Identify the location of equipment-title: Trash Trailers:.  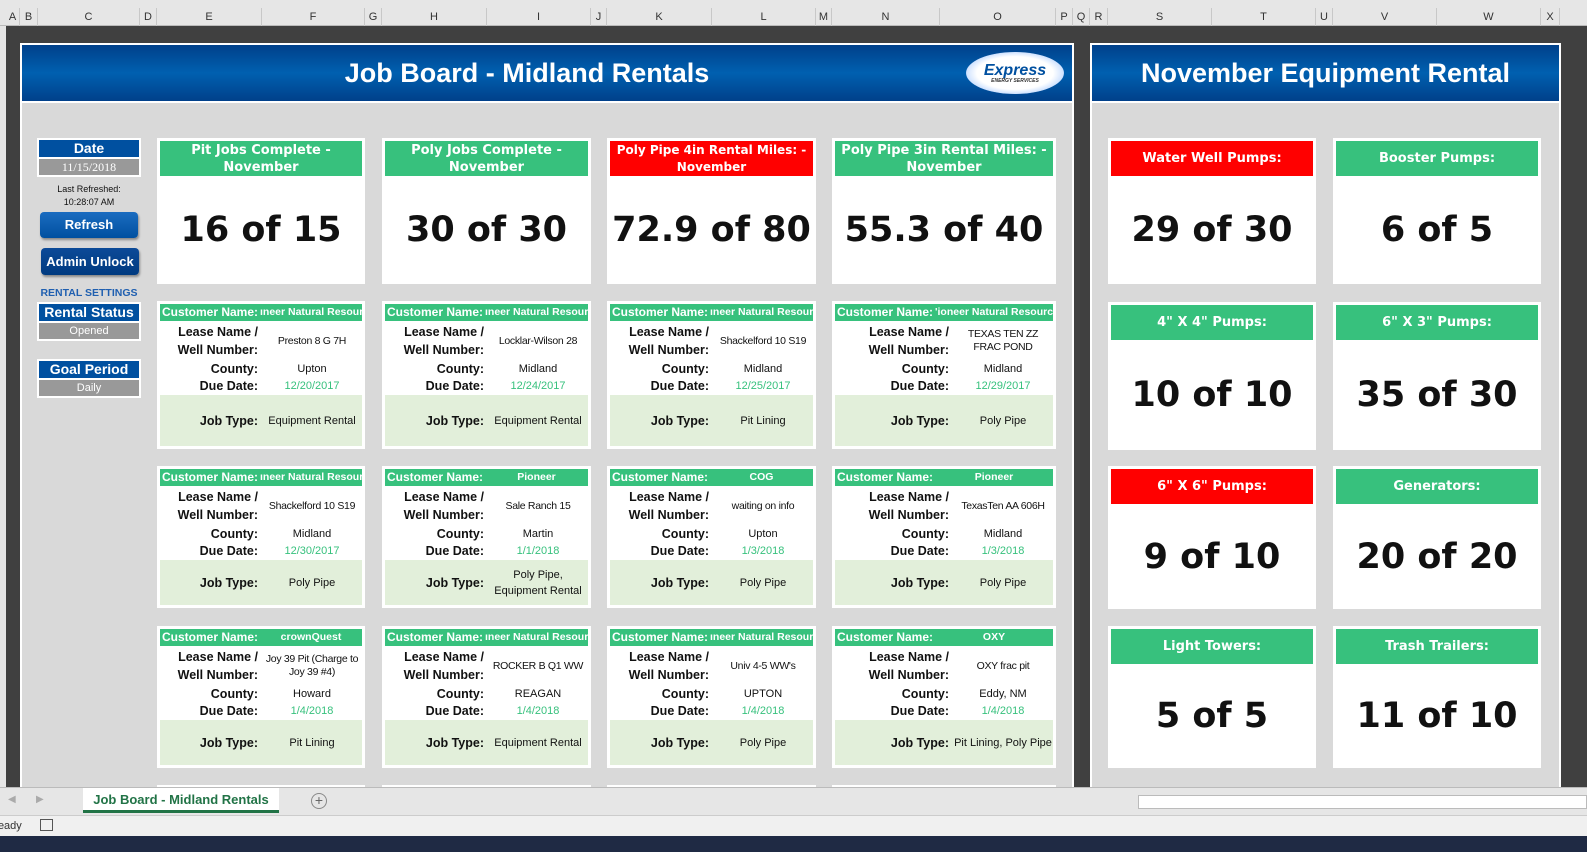
(1437, 646).